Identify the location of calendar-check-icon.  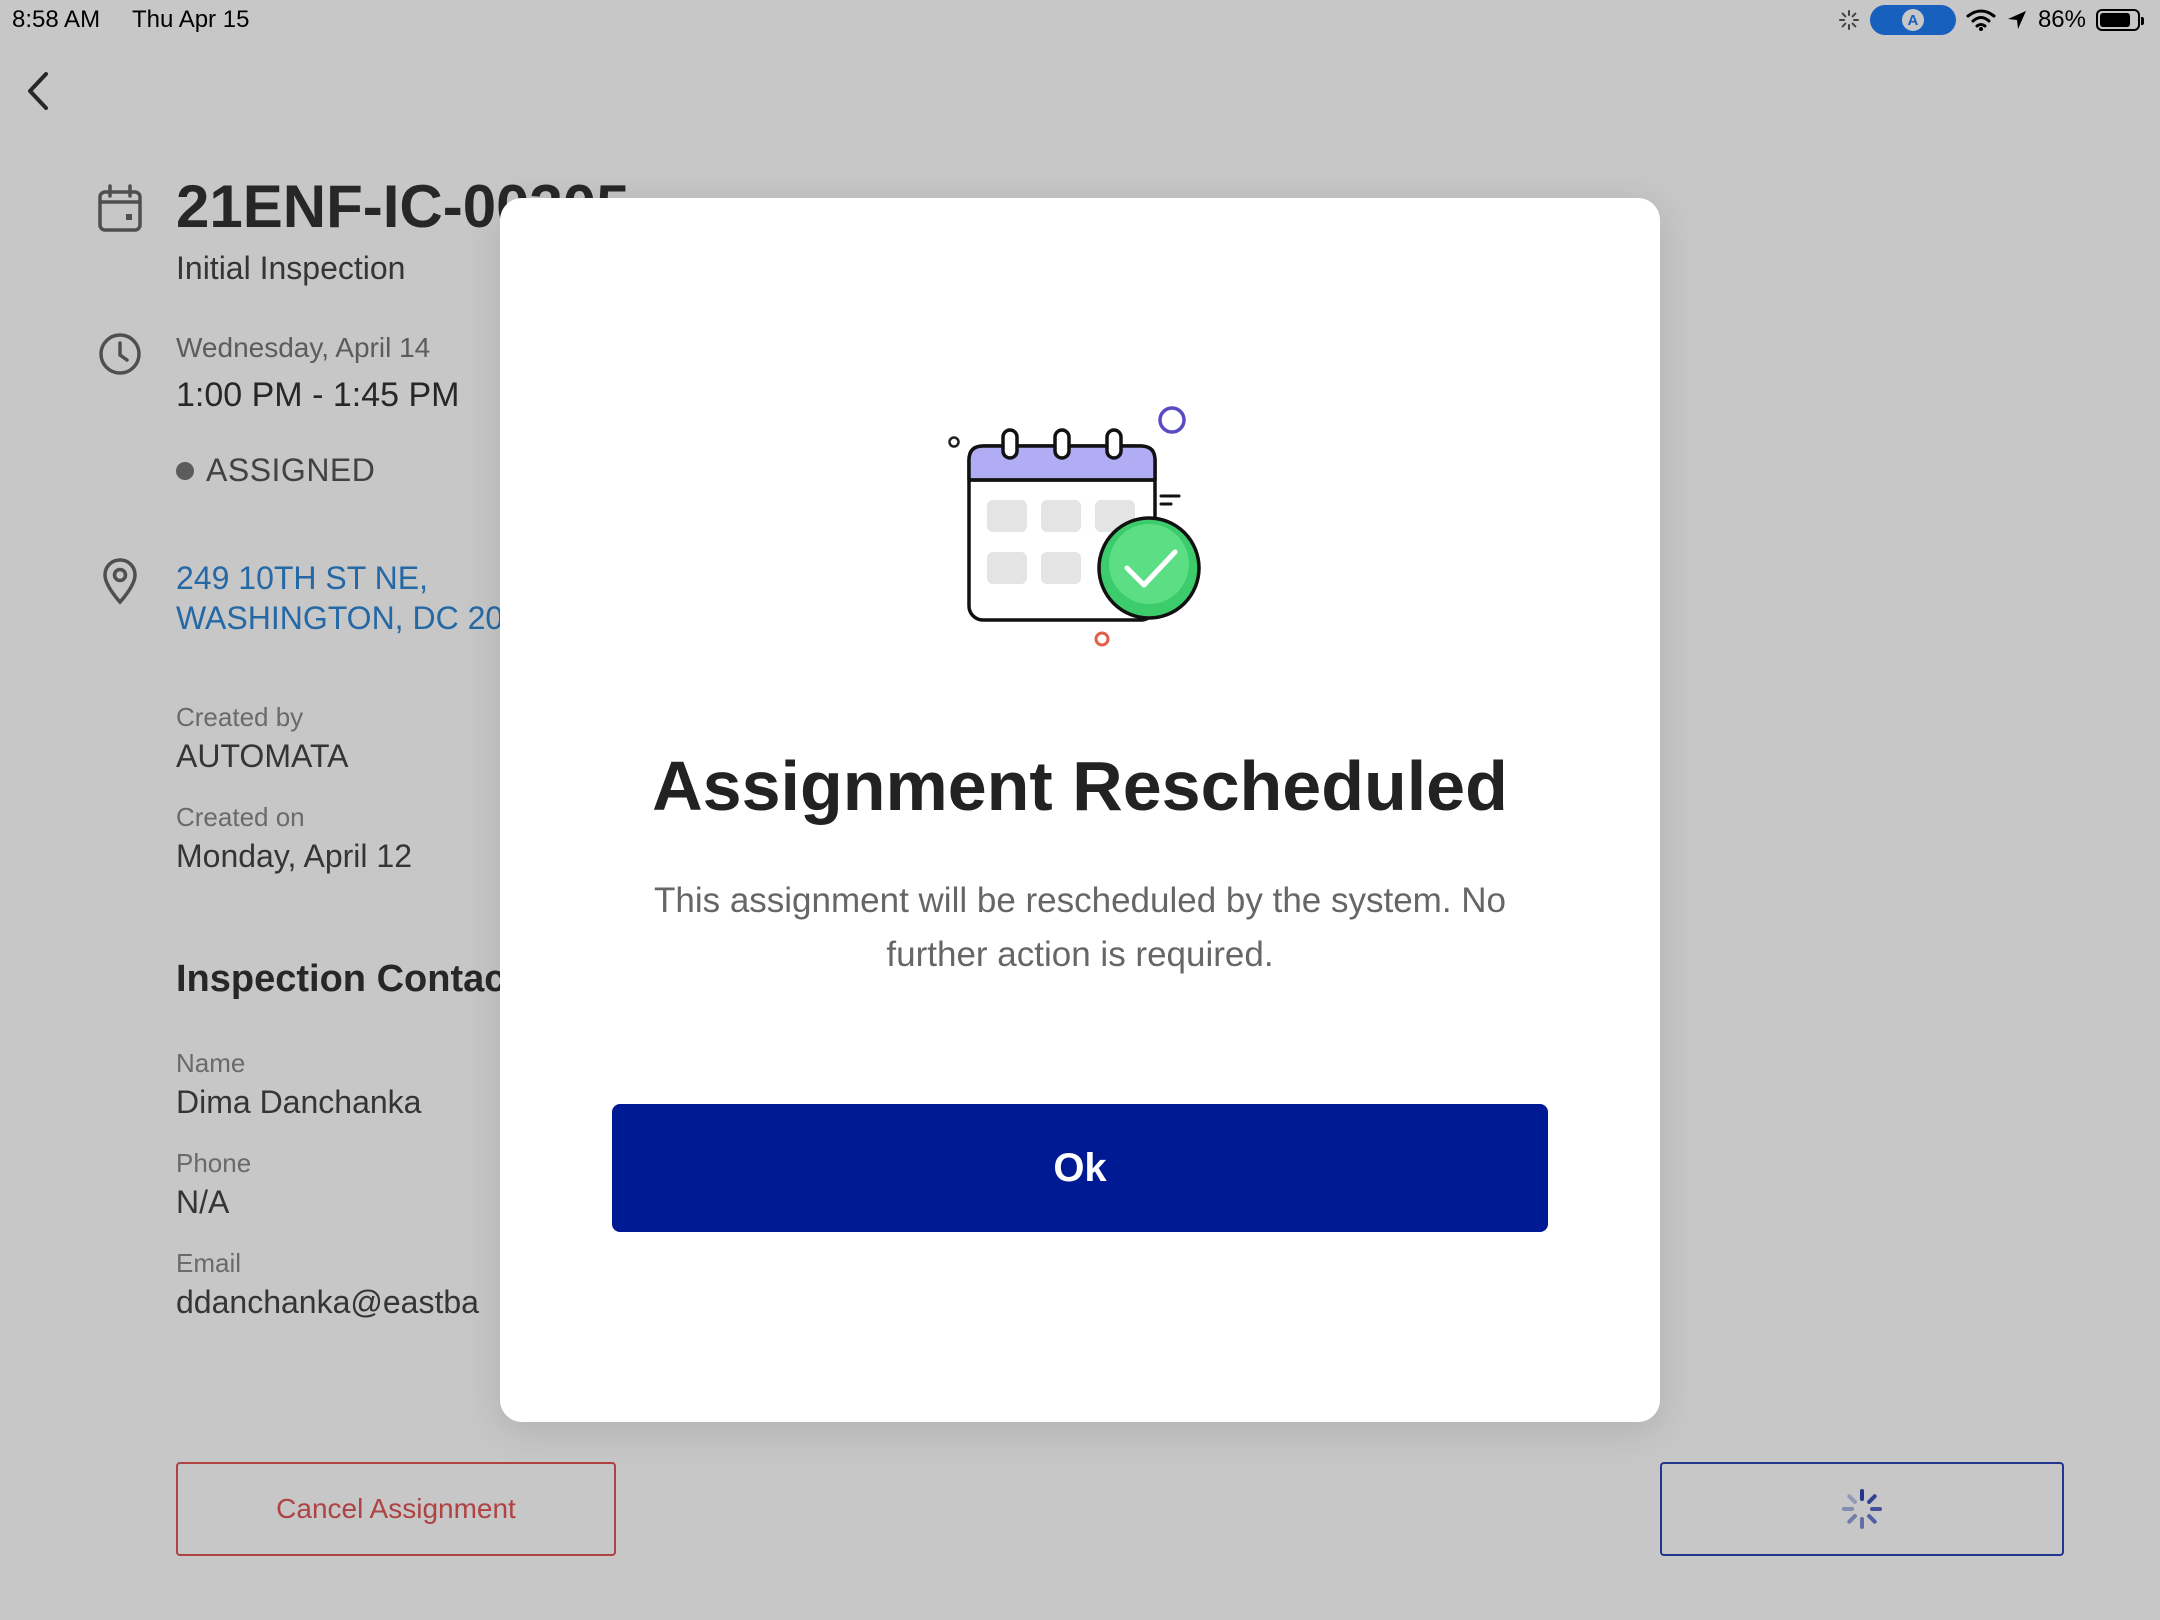
(1074, 526).